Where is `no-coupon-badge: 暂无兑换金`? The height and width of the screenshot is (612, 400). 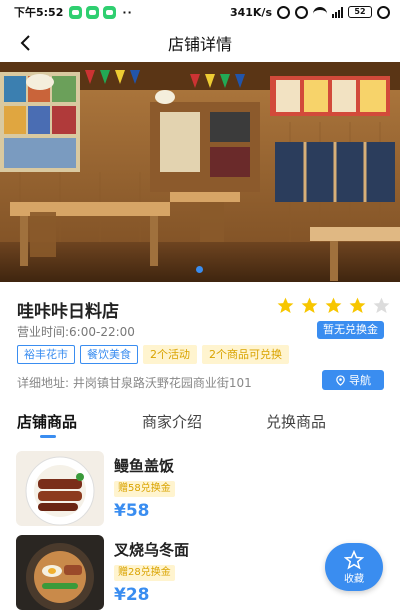 no-coupon-badge: 暂无兑换金 is located at coordinates (350, 330).